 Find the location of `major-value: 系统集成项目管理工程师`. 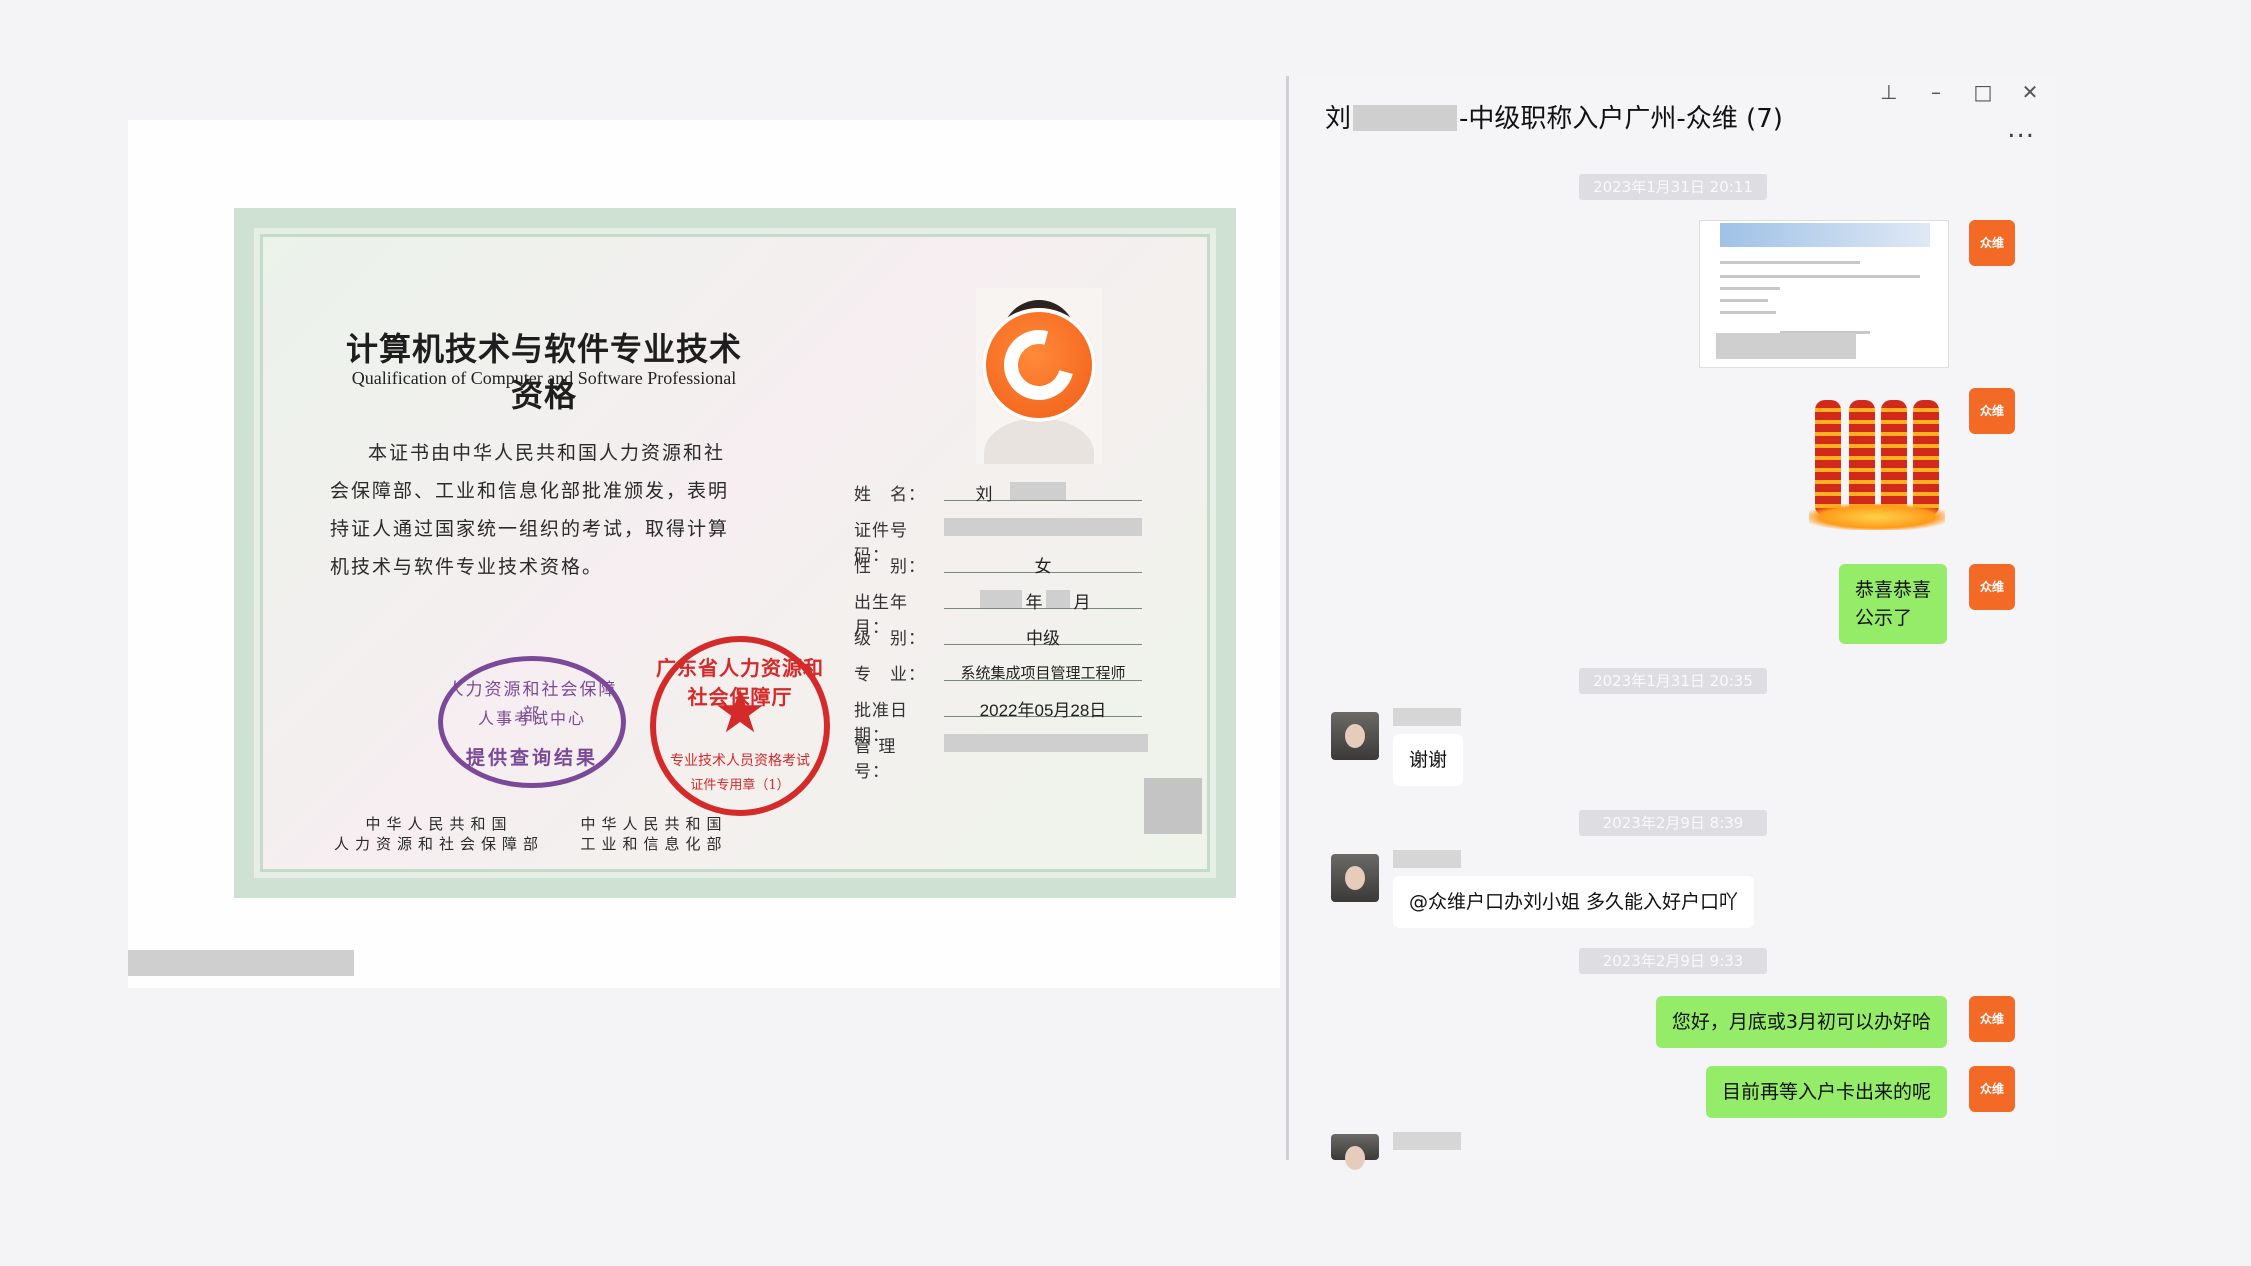

major-value: 系统集成项目管理工程师 is located at coordinates (1043, 673).